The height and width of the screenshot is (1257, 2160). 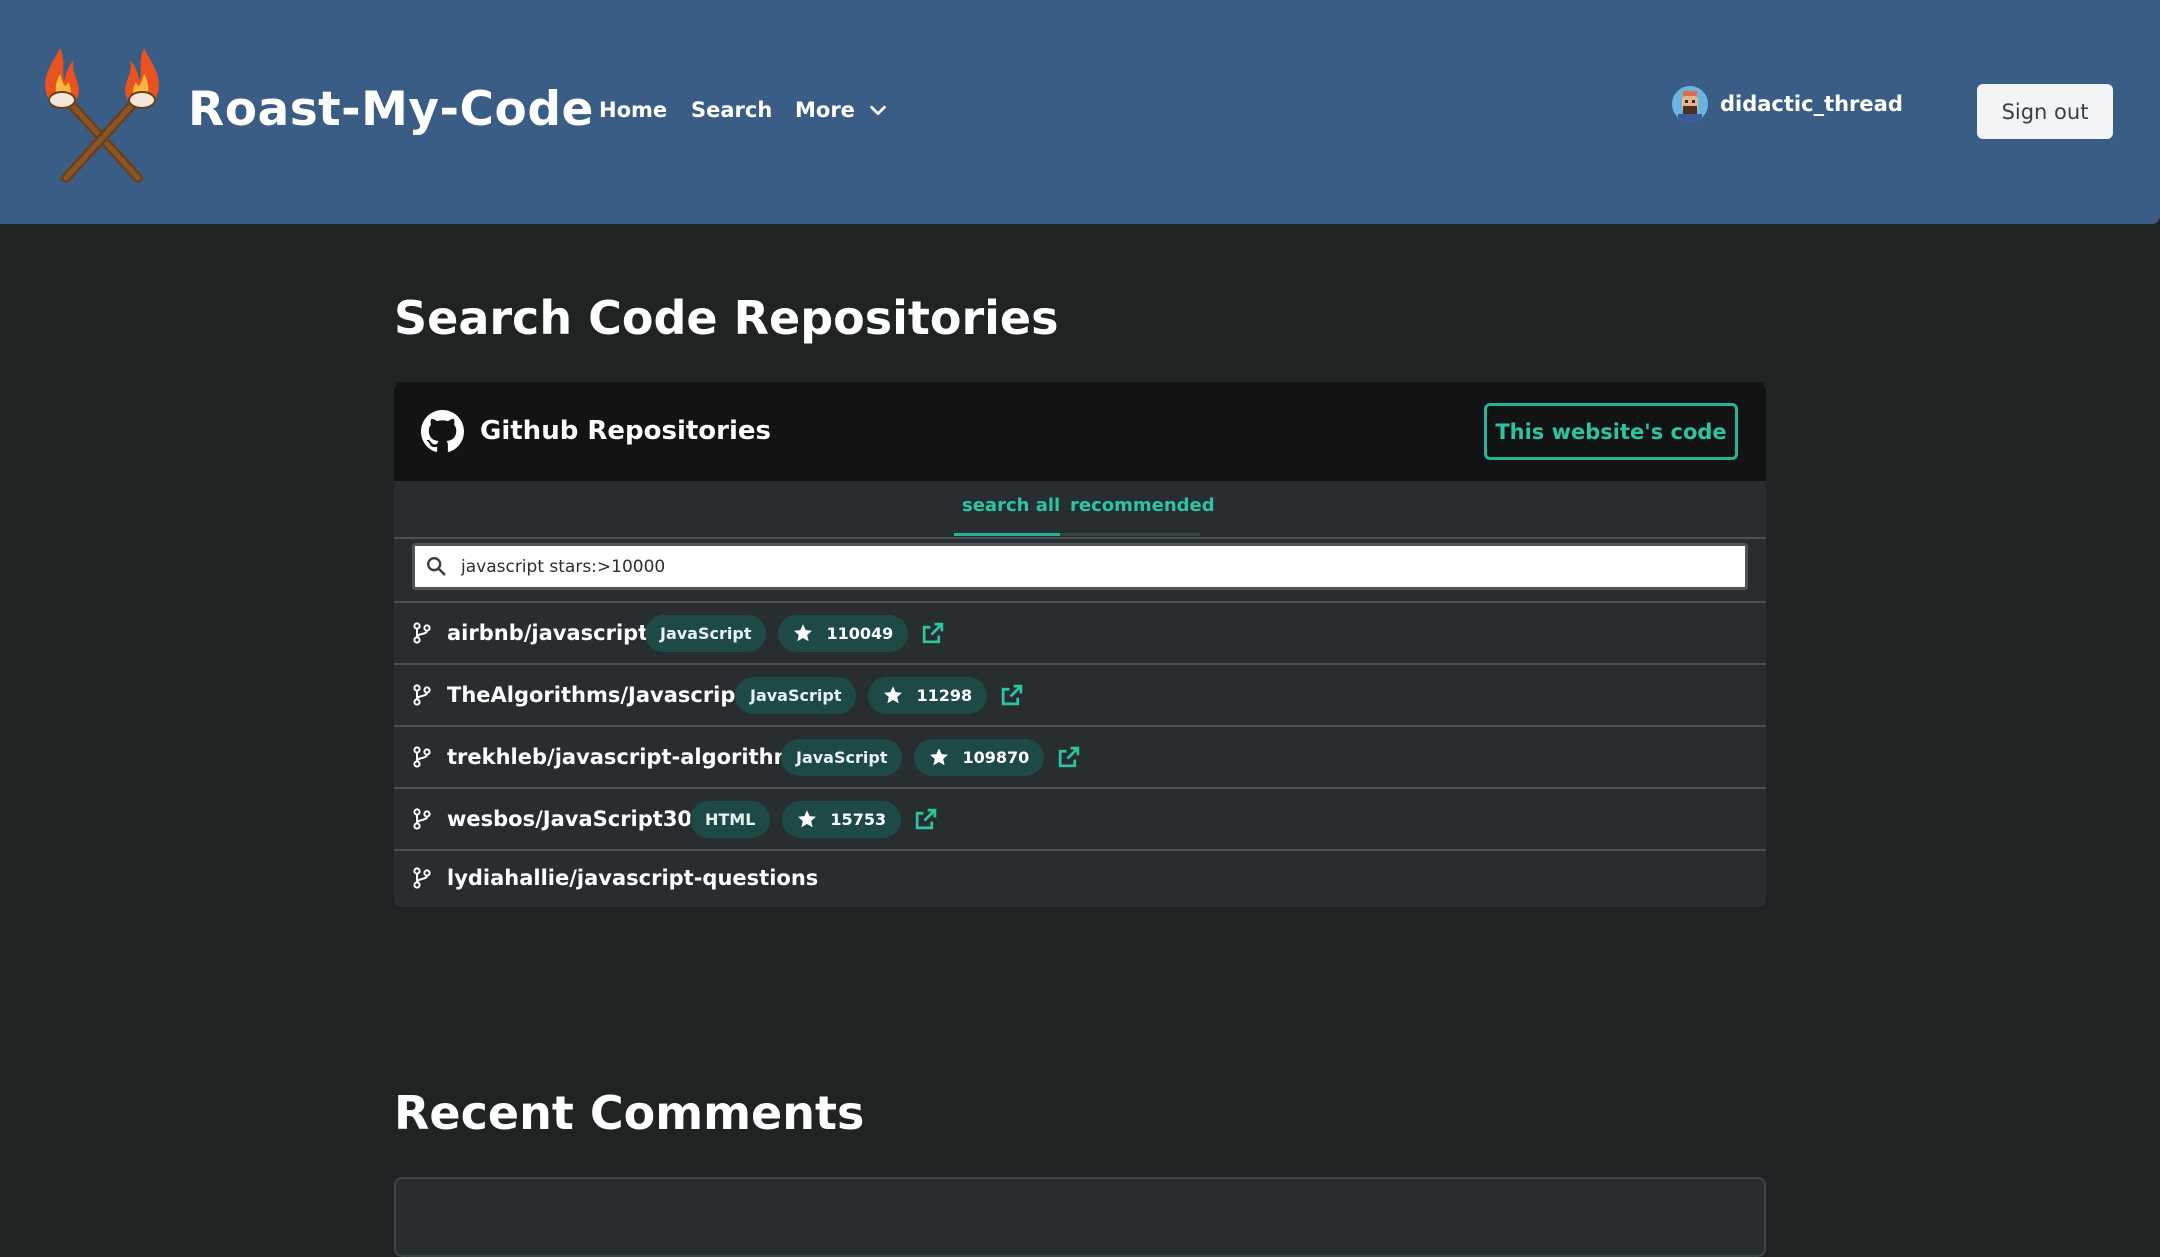 What do you see at coordinates (1080, 632) in the screenshot?
I see `list-item: airbnb/javascript JavaScript 110049` at bounding box center [1080, 632].